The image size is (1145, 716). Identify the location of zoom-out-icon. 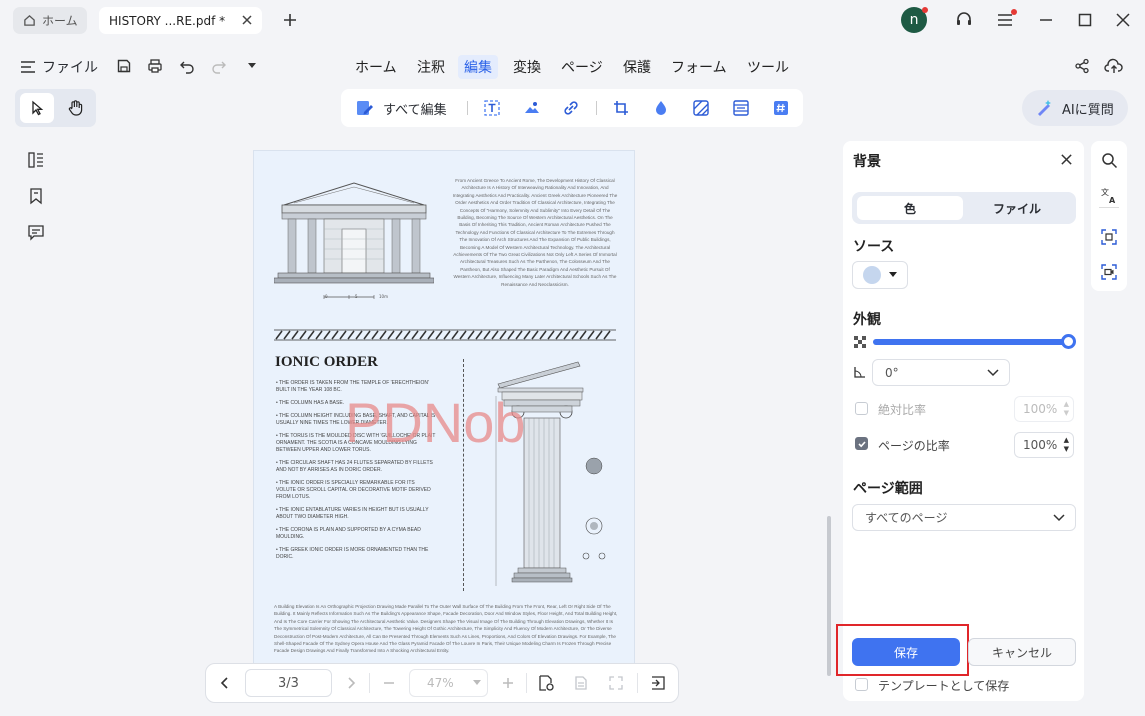
(389, 683).